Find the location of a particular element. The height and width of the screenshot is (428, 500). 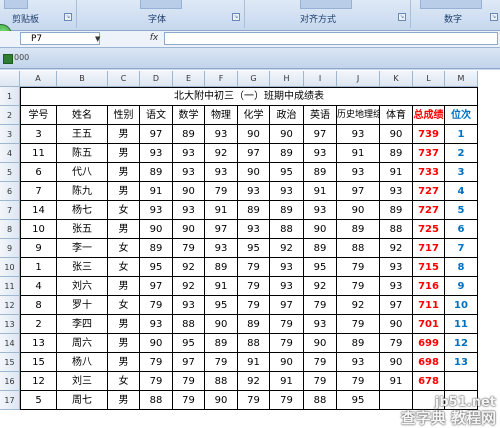

table-cell: 1 is located at coordinates (461, 134).